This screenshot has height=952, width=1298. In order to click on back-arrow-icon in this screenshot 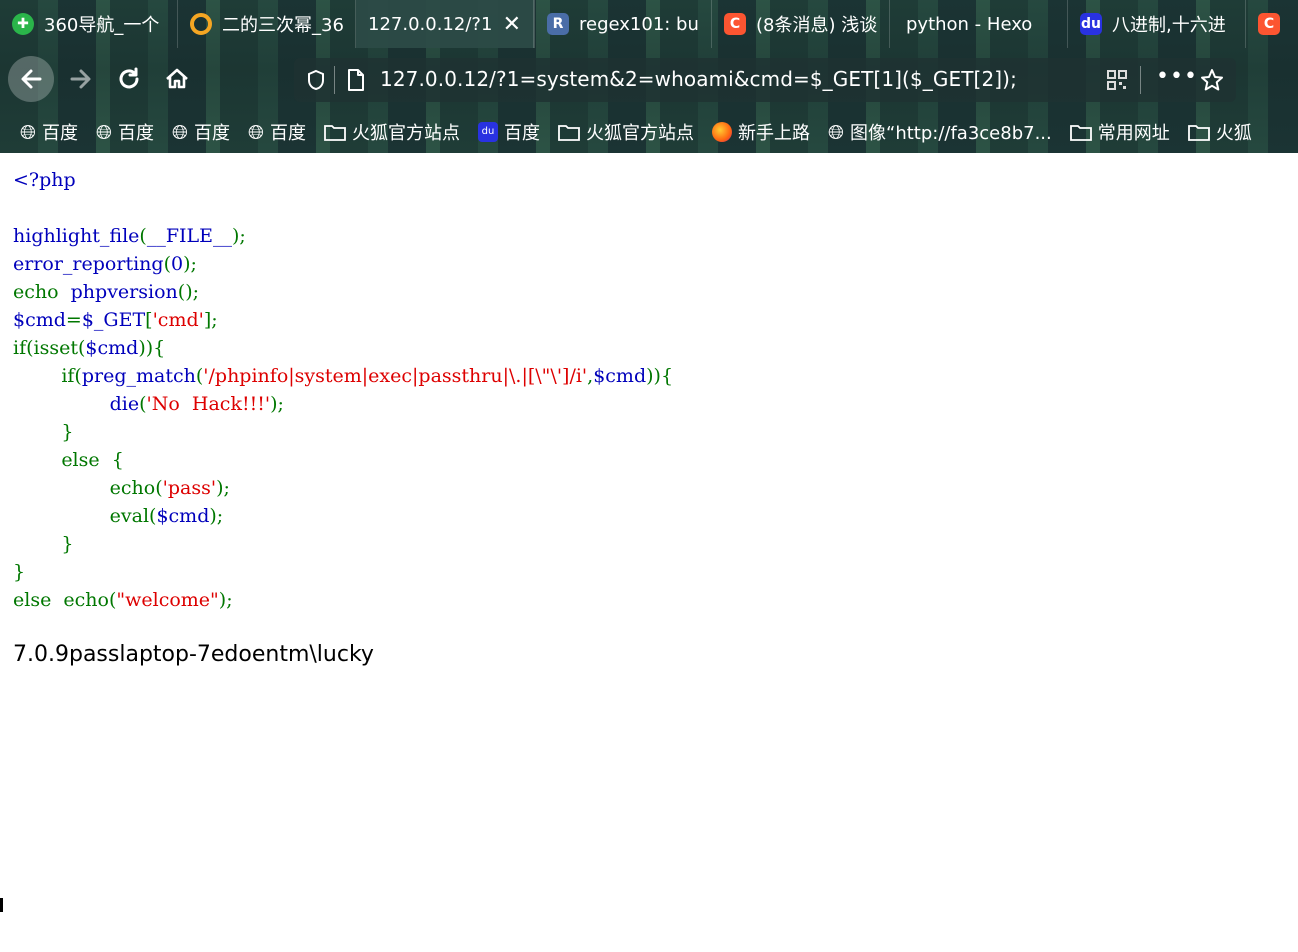, I will do `click(31, 79)`.